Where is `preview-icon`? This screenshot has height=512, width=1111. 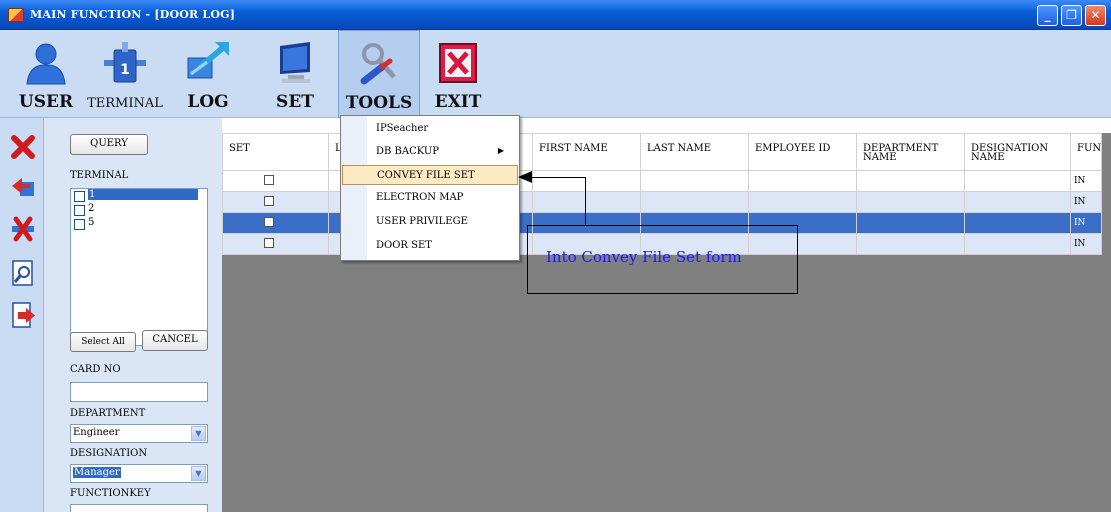 preview-icon is located at coordinates (23, 273).